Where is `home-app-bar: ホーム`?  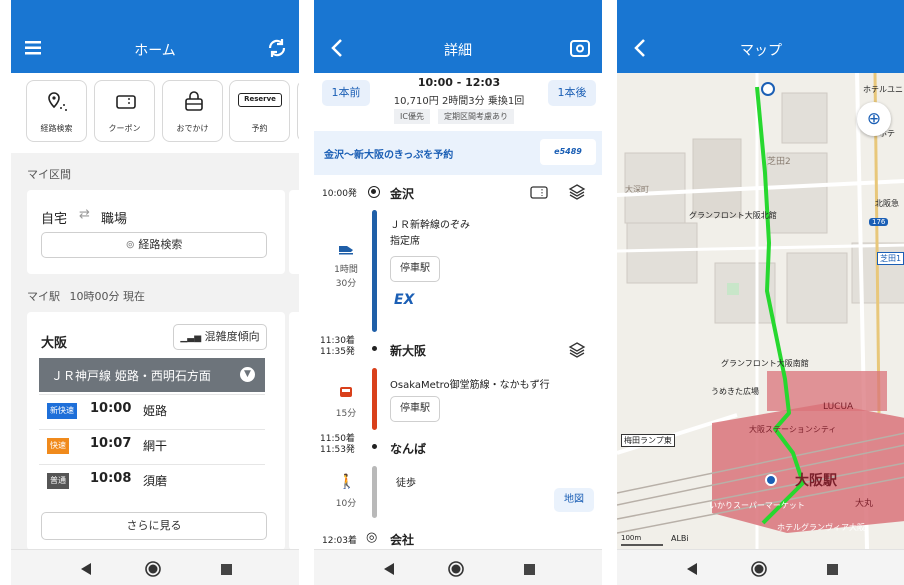
home-app-bar: ホーム is located at coordinates (155, 36).